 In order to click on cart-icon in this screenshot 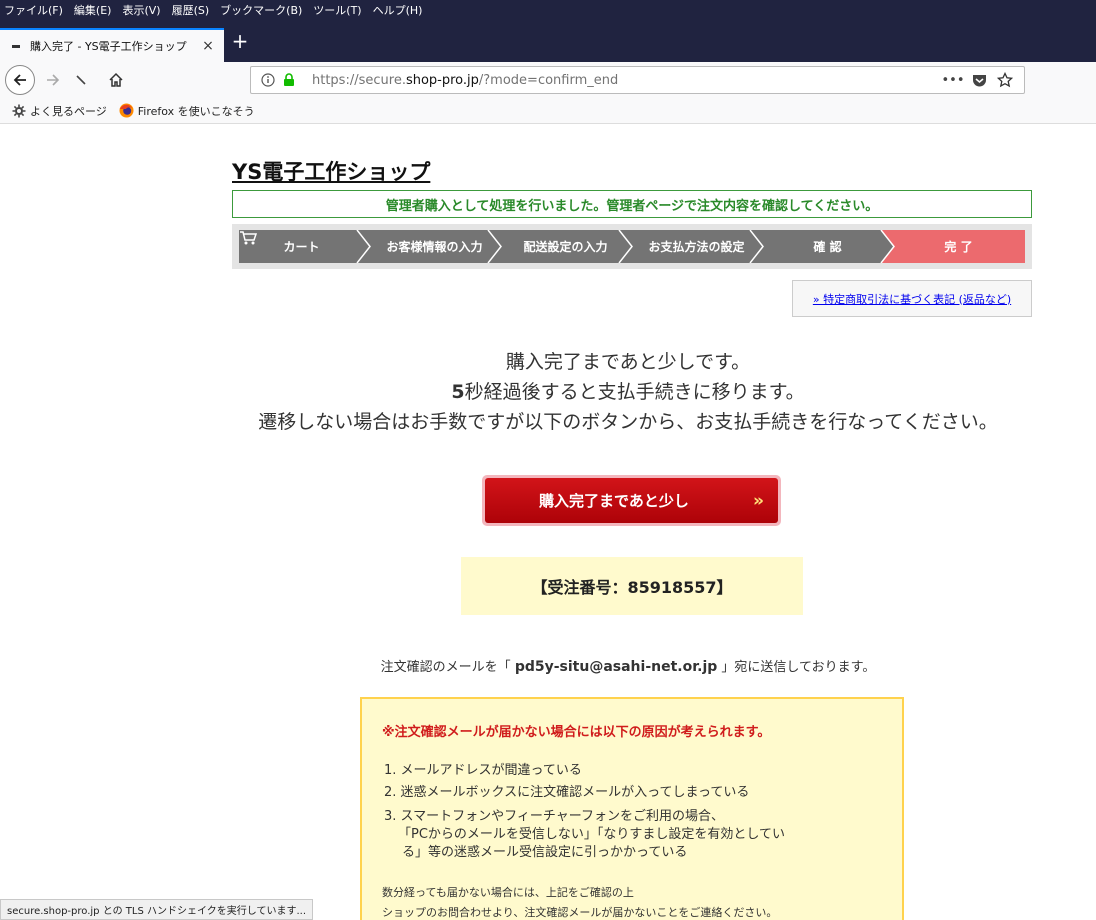, I will do `click(248, 238)`.